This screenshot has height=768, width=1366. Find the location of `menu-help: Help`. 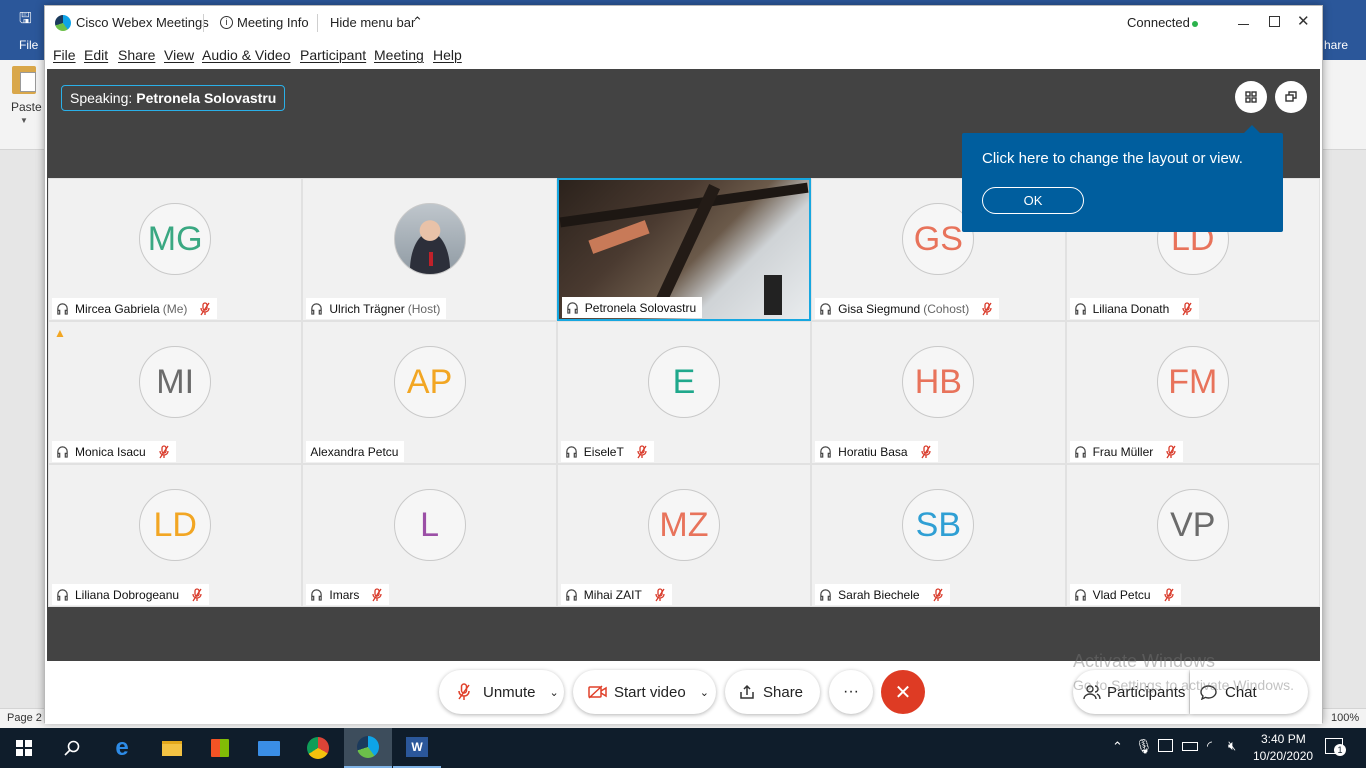

menu-help: Help is located at coordinates (447, 55).